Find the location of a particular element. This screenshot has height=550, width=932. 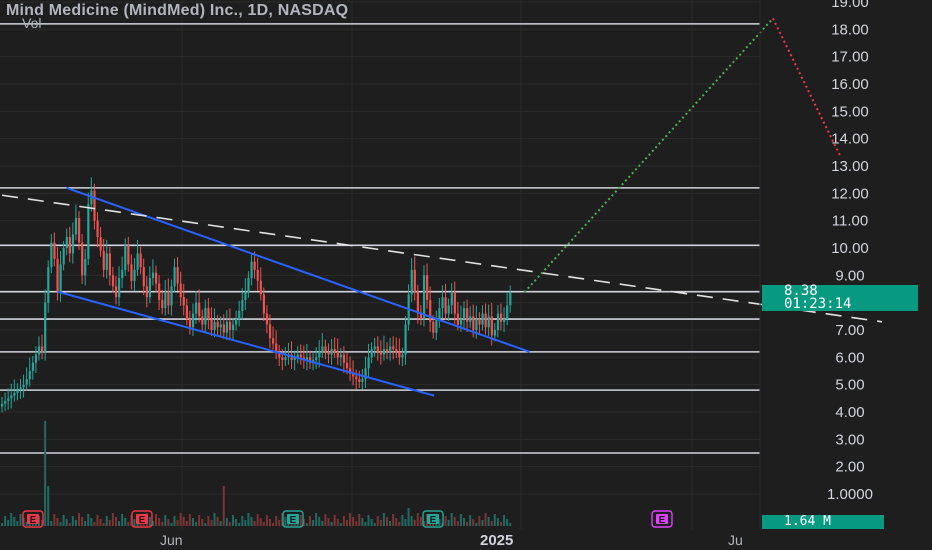

price-tick-label: 2.00 is located at coordinates (849, 467).